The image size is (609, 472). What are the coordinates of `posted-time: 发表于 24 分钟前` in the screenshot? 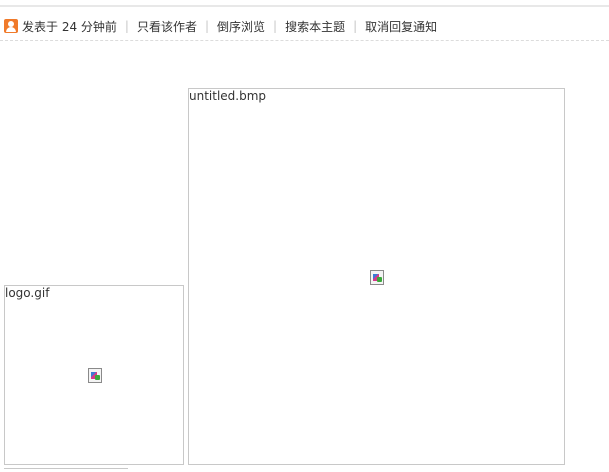 It's located at (69, 26).